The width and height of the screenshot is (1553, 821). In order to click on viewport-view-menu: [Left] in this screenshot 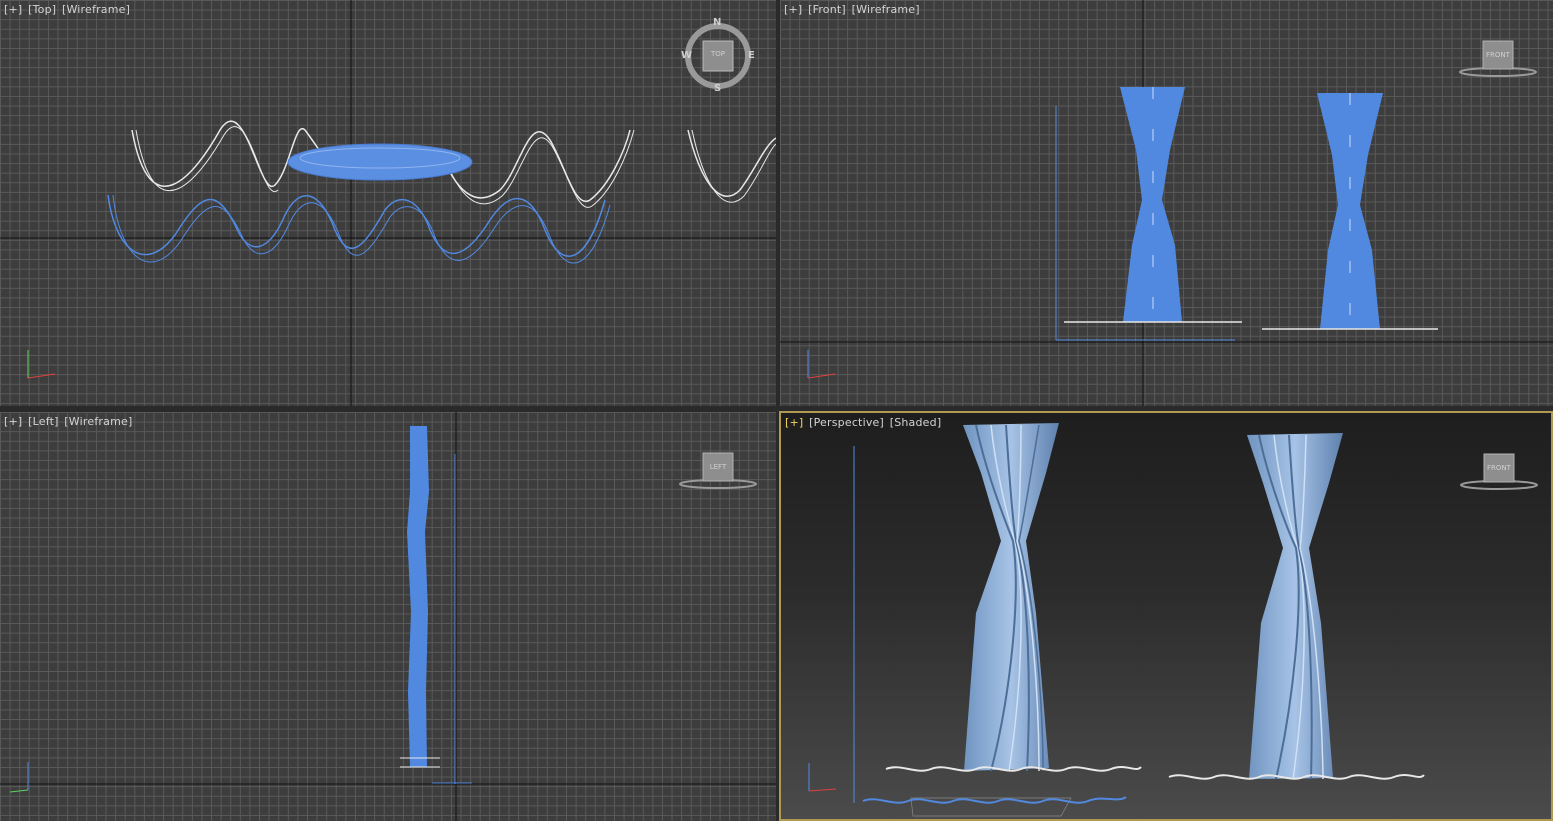, I will do `click(43, 421)`.